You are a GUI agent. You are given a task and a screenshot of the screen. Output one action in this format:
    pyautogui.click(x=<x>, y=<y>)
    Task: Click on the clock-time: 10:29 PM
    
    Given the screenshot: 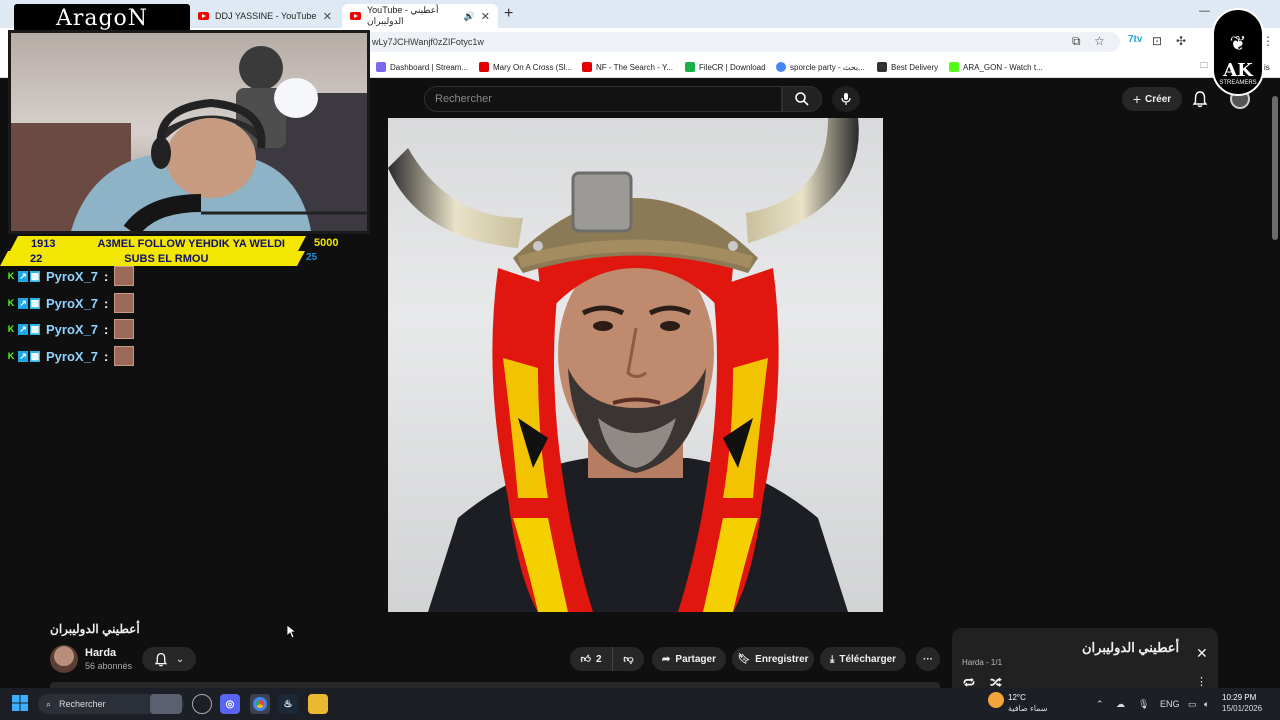 What is the action you would take?
    pyautogui.click(x=1239, y=697)
    